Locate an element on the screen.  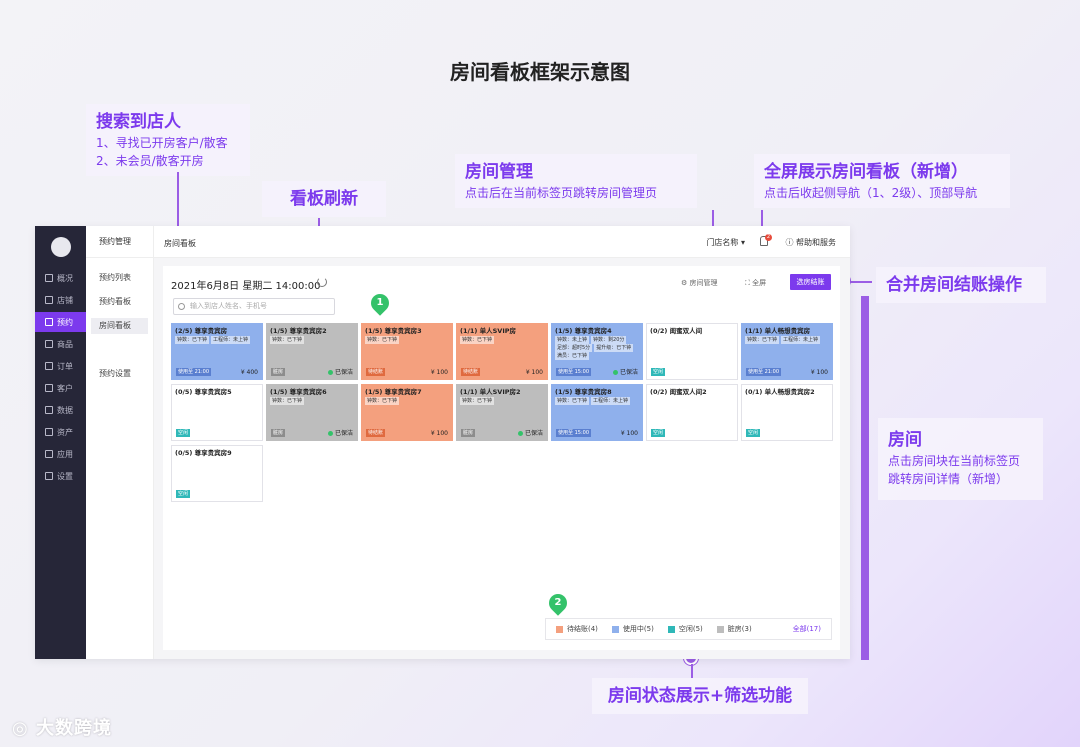
annotation-fullscreen-title: 全屏展示房间看板（新增） is located at coordinates (866, 172).